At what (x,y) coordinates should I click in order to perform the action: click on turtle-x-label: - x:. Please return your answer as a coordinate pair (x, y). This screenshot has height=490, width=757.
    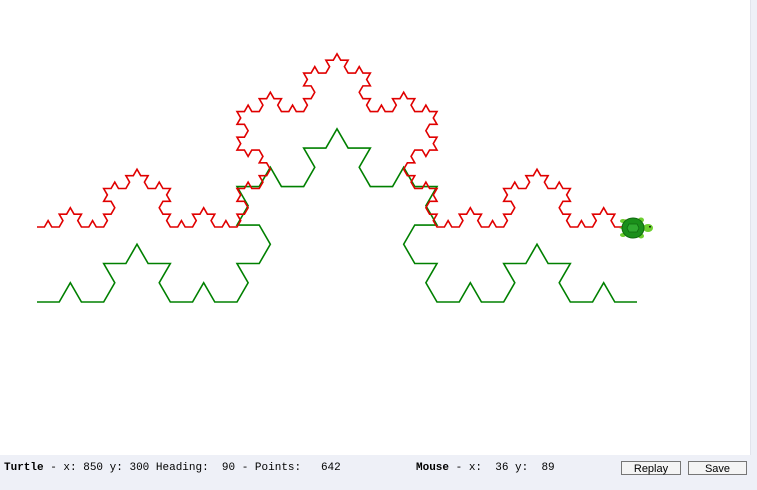
    Looking at the image, I should click on (63, 468).